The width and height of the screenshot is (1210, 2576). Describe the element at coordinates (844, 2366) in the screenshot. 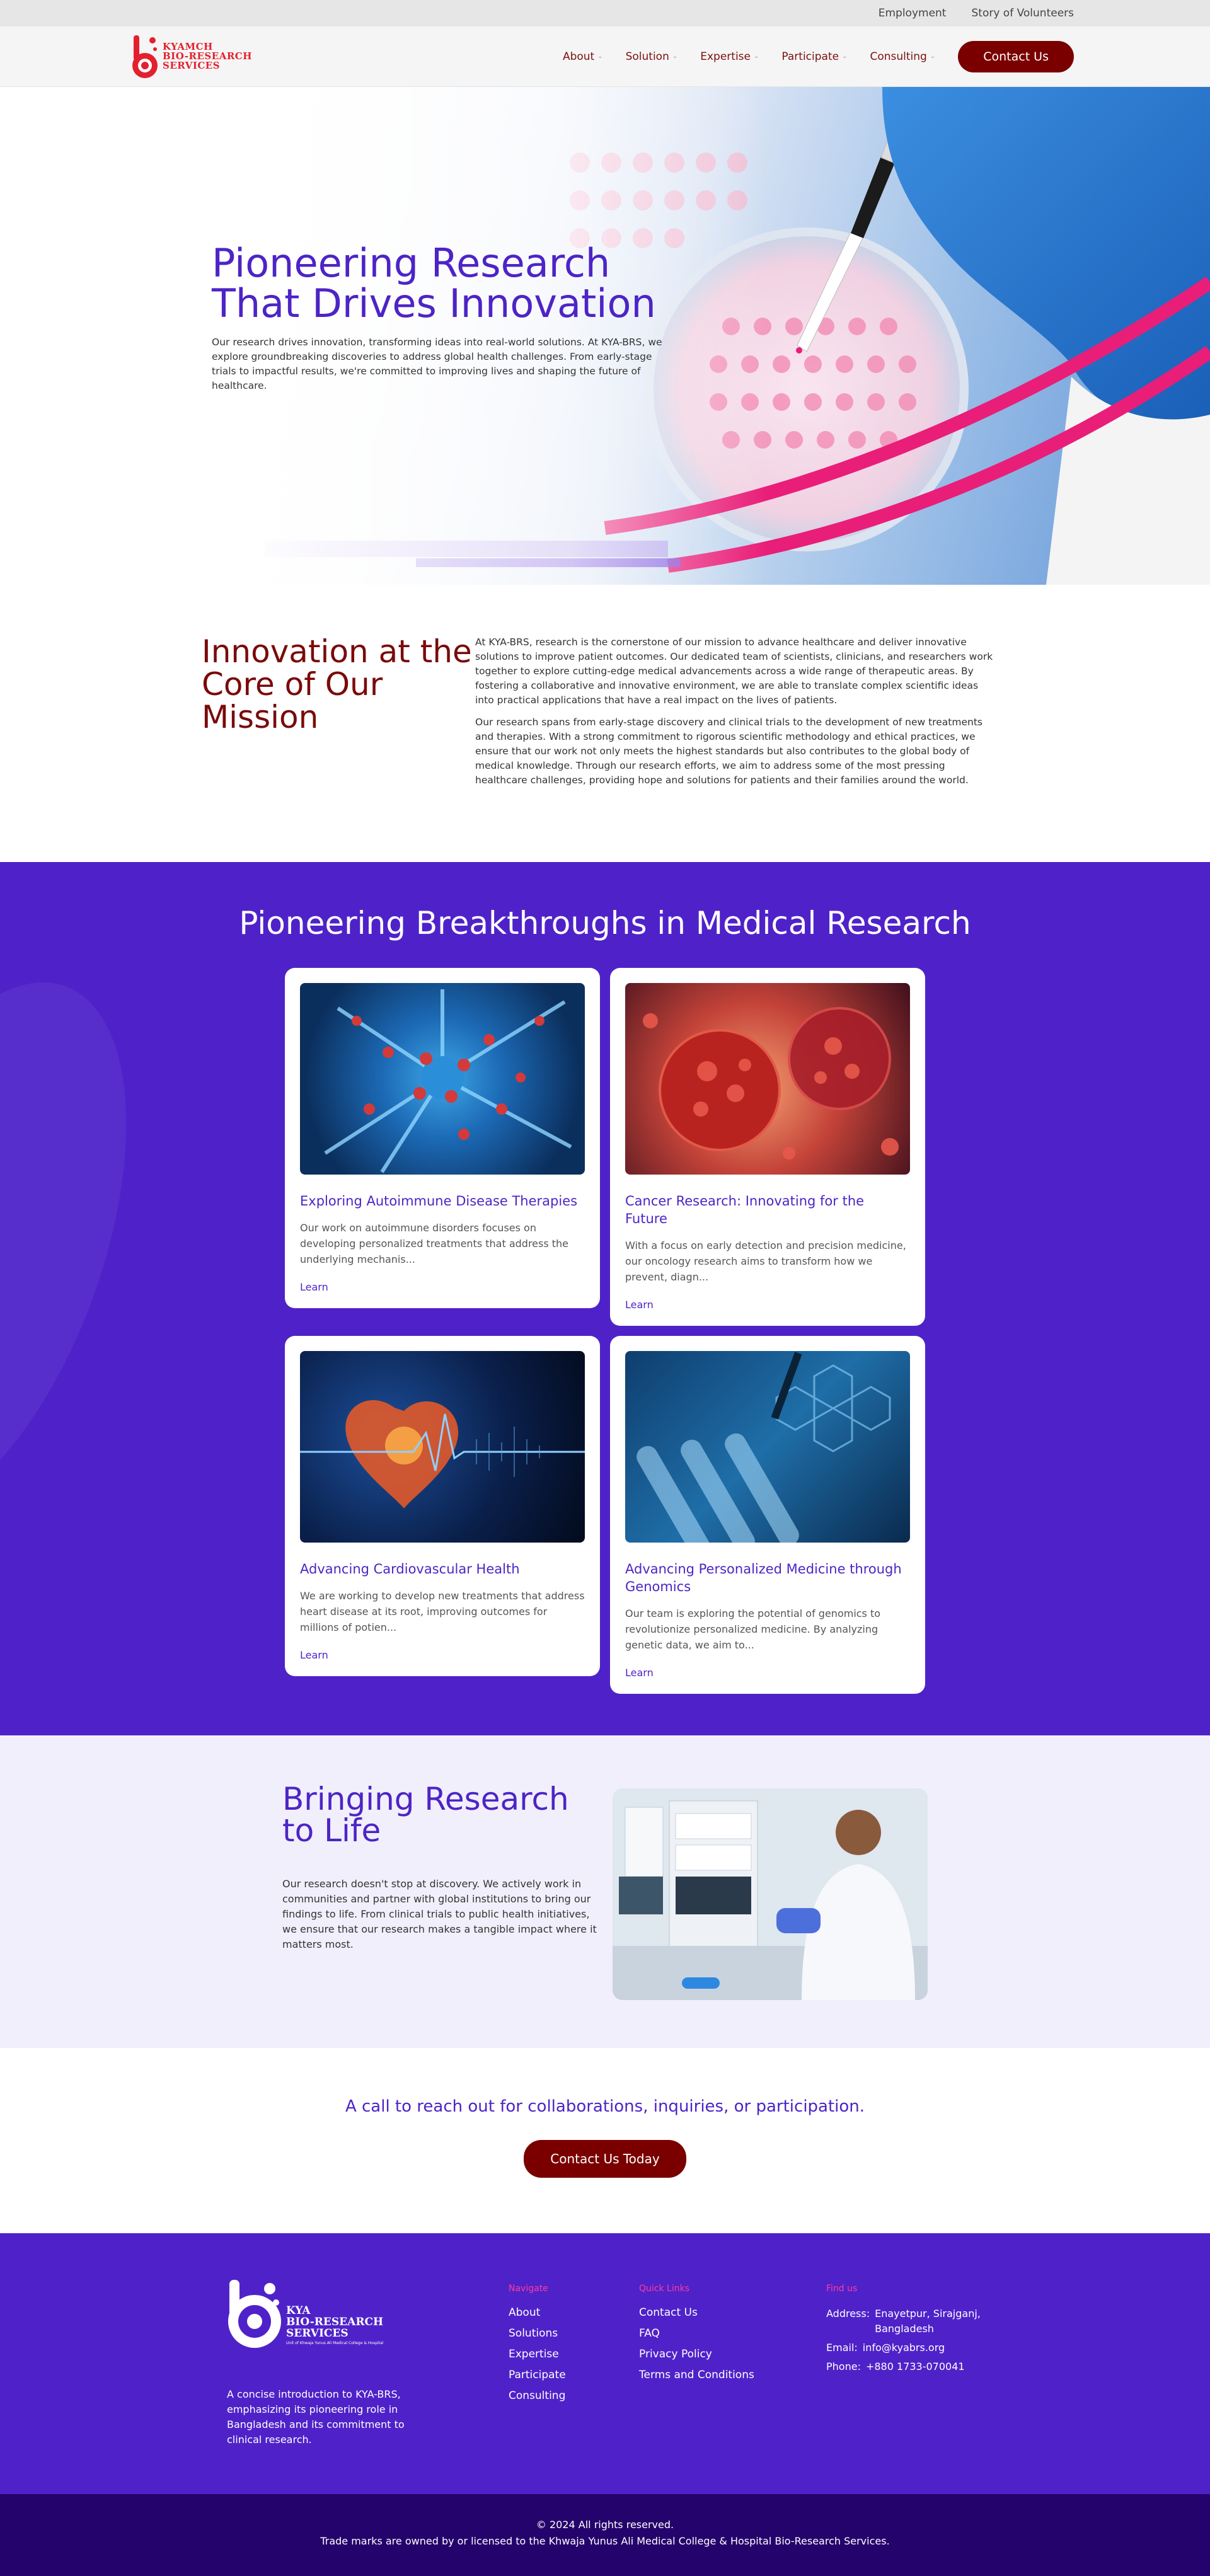

I see `phone-label: Phone:` at that location.